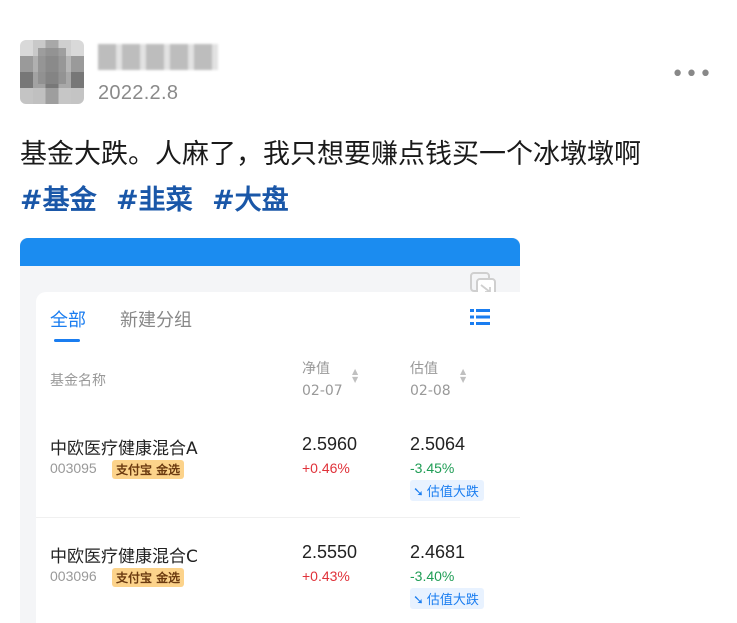 The height and width of the screenshot is (623, 737). Describe the element at coordinates (52, 72) in the screenshot. I see `avatar` at that location.